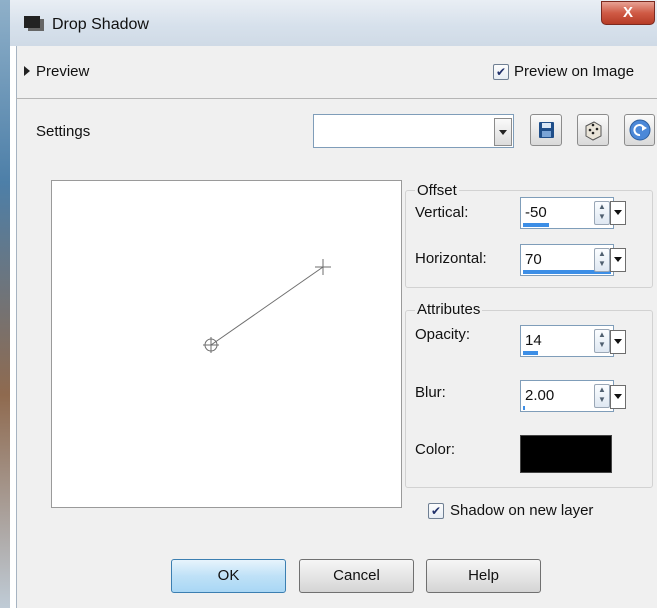 The height and width of the screenshot is (608, 657). I want to click on expand-preview-icon, so click(27, 71).